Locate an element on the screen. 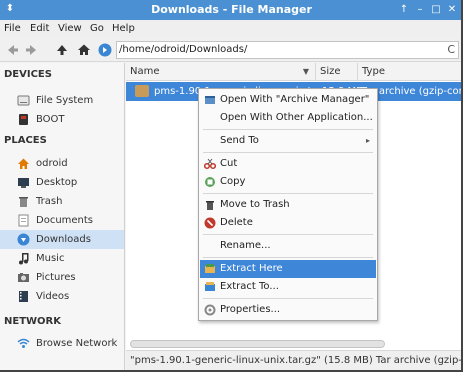 Image resolution: width=463 pixels, height=372 pixels. sidebar-item-downloads: Downloads is located at coordinates (62, 239).